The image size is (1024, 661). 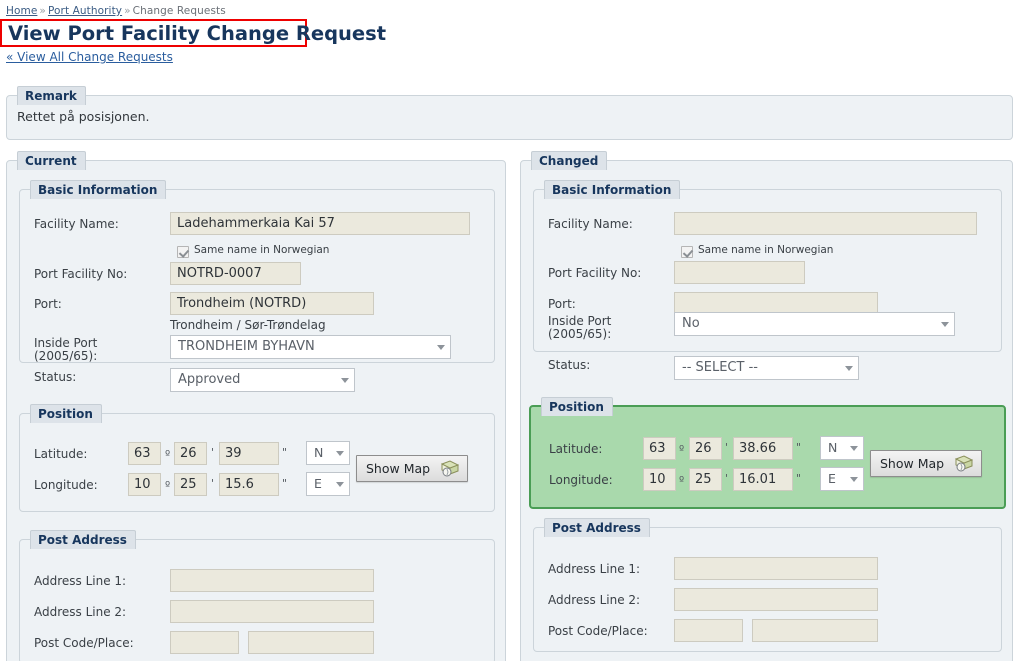 What do you see at coordinates (682, 480) in the screenshot?
I see `changed-longitude-degree-symbol: º` at bounding box center [682, 480].